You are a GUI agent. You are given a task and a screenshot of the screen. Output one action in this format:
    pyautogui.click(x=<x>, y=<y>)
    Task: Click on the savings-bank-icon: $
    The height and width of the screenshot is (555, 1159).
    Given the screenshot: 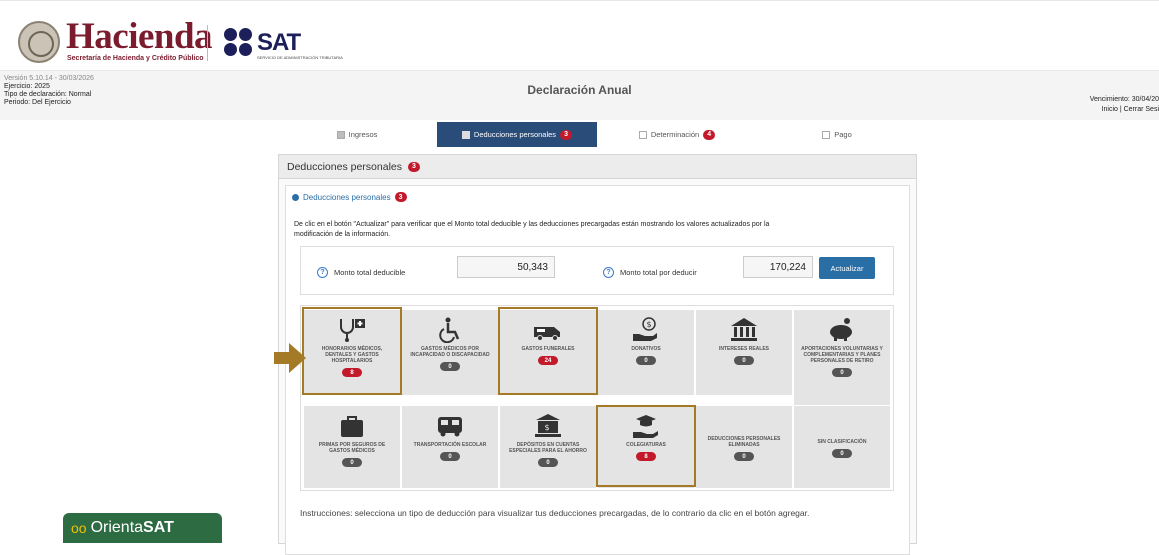 What is the action you would take?
    pyautogui.click(x=548, y=425)
    